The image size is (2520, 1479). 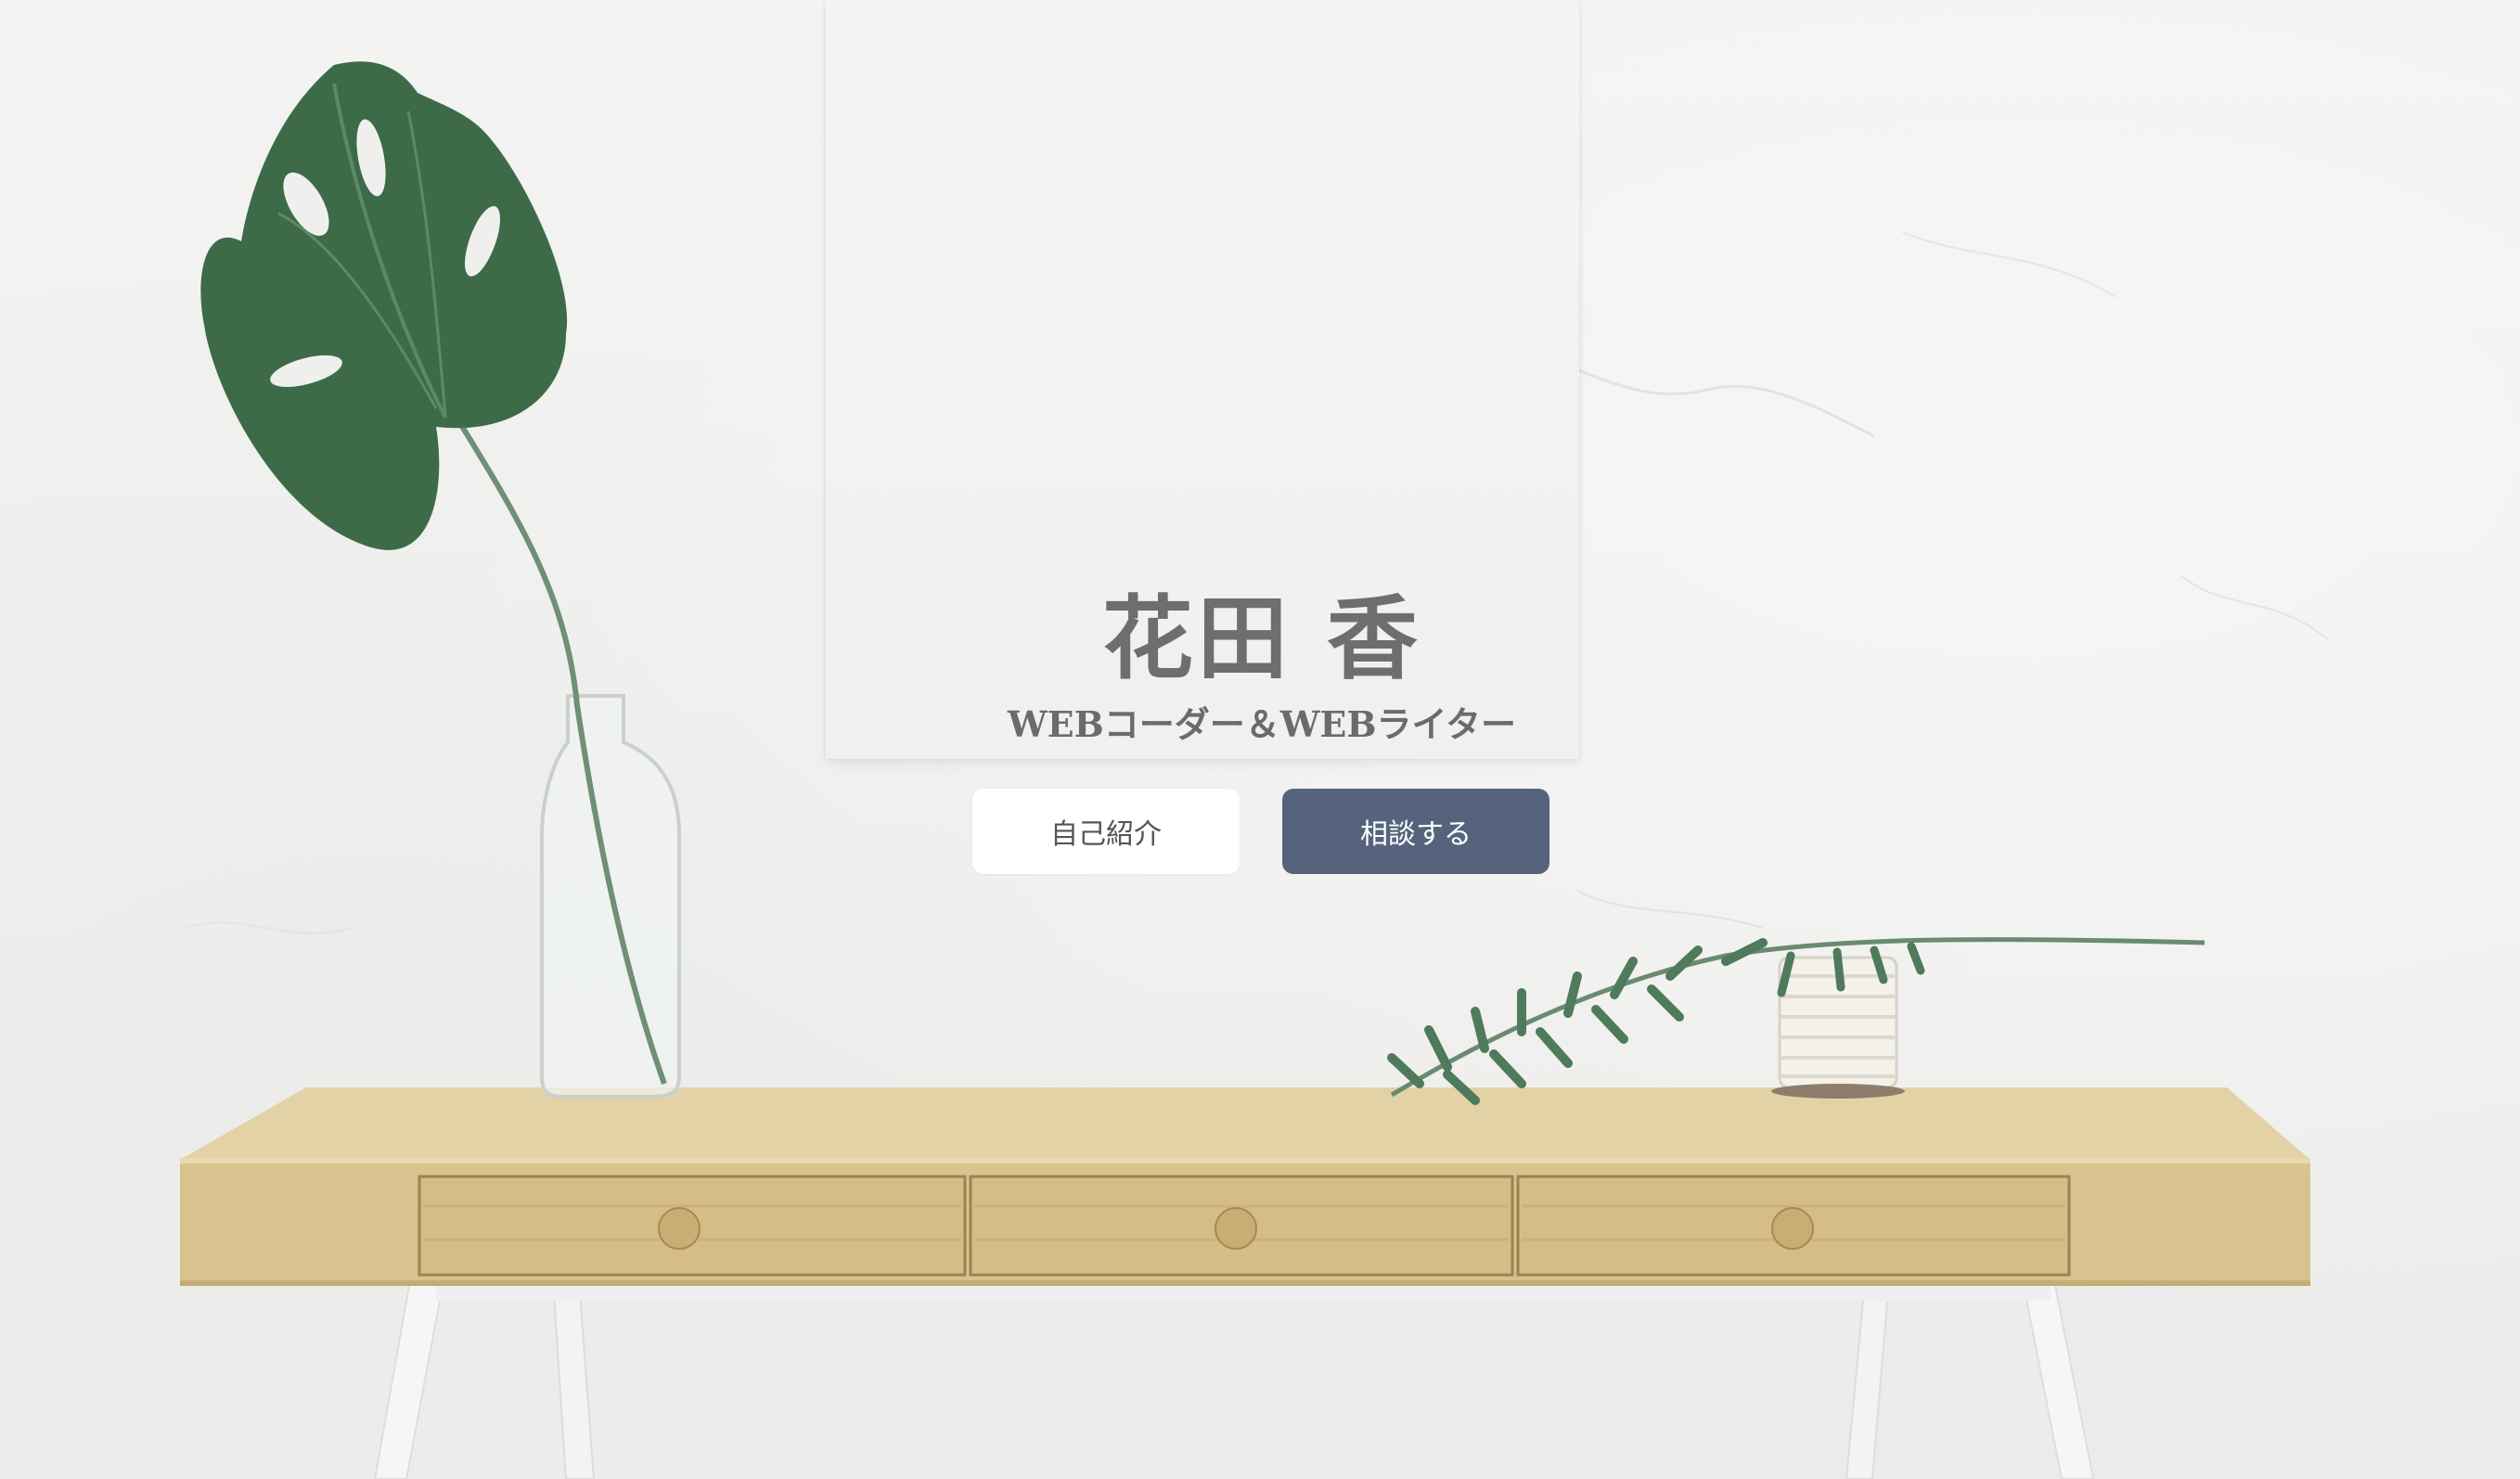 I want to click on monstera-vase, so click(x=440, y=580).